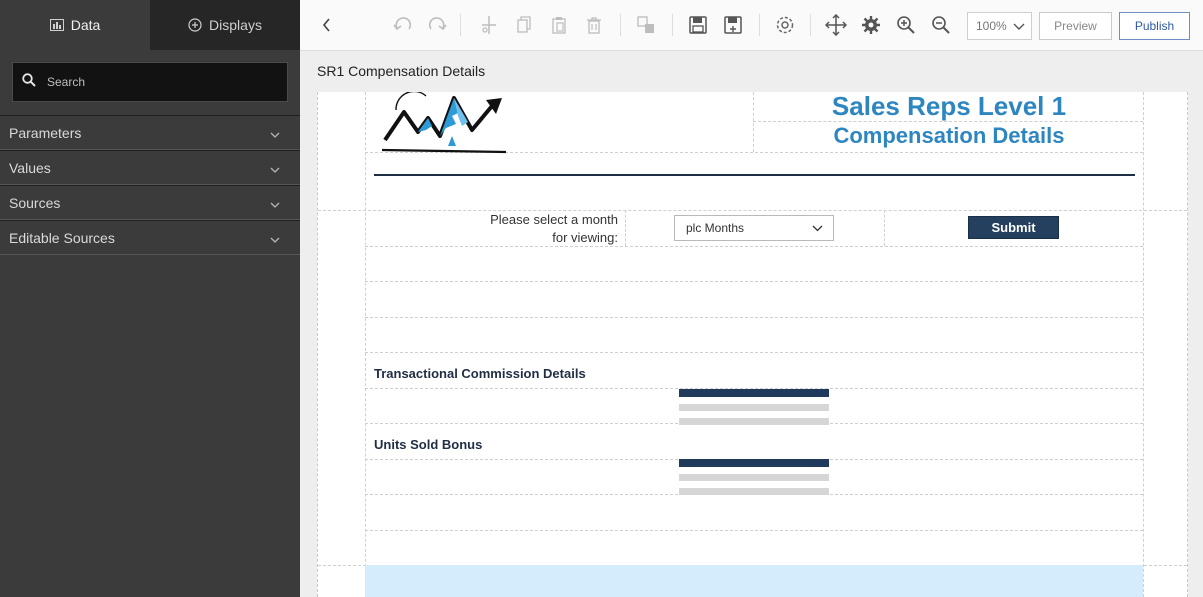  I want to click on section-sources: Sources, so click(150, 202).